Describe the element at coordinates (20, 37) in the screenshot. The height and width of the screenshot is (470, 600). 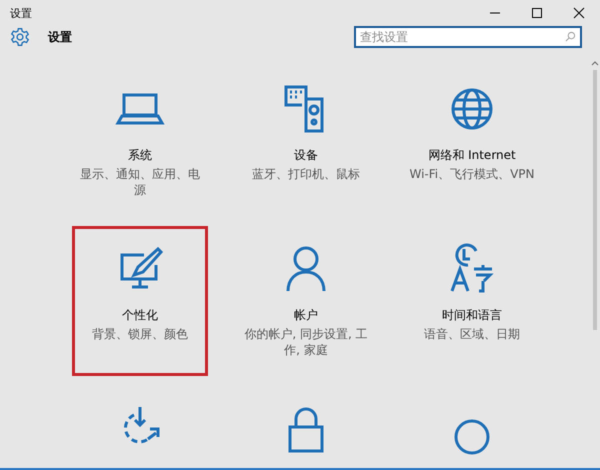
I see `settings-icon` at that location.